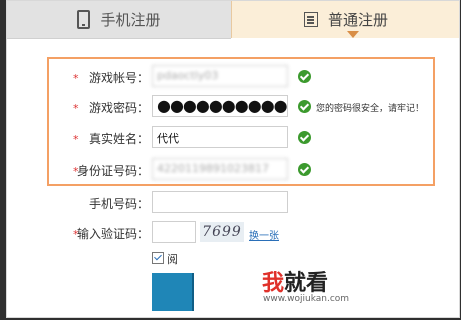 The width and height of the screenshot is (461, 320). I want to click on document-icon, so click(310, 19).